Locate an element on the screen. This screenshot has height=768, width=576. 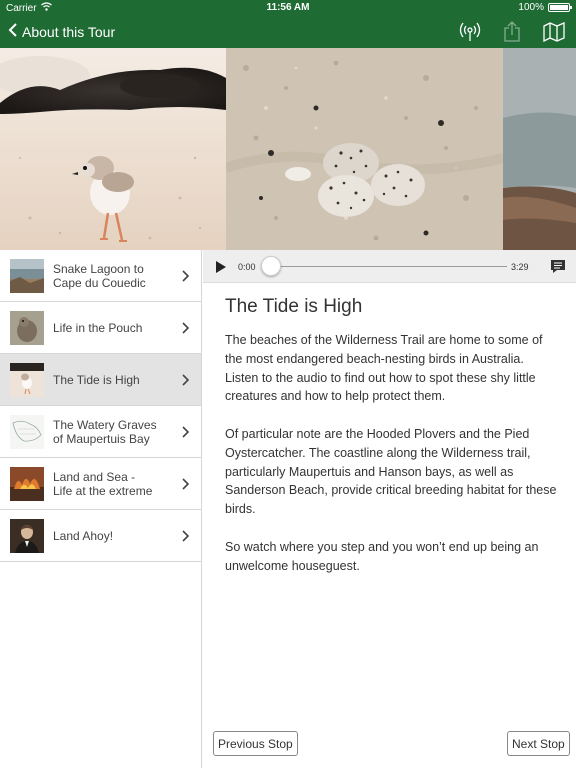
chevron-left-icon is located at coordinates (13, 31).